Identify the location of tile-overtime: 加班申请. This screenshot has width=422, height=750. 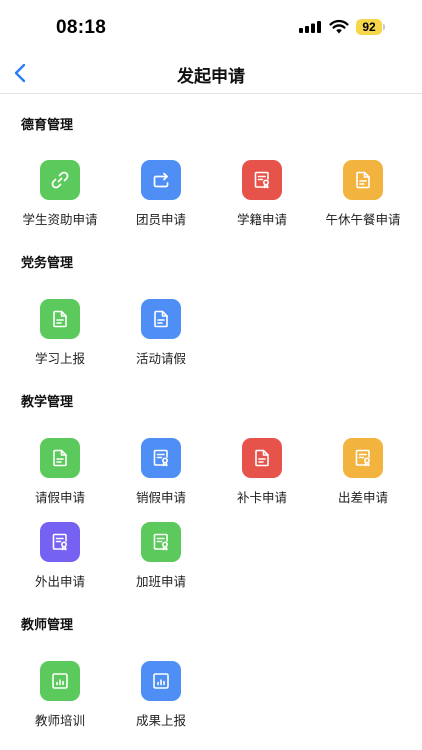
(161, 557).